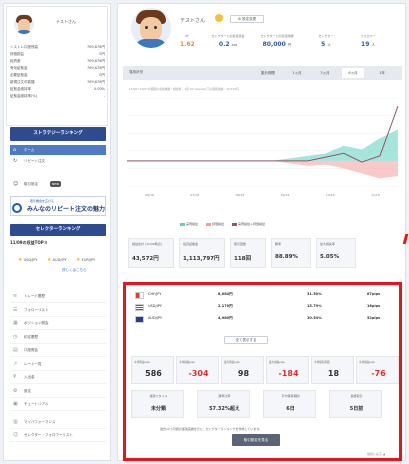 The width and height of the screenshot is (409, 464). Describe the element at coordinates (219, 18) in the screenshot. I see `smile-icon` at that location.